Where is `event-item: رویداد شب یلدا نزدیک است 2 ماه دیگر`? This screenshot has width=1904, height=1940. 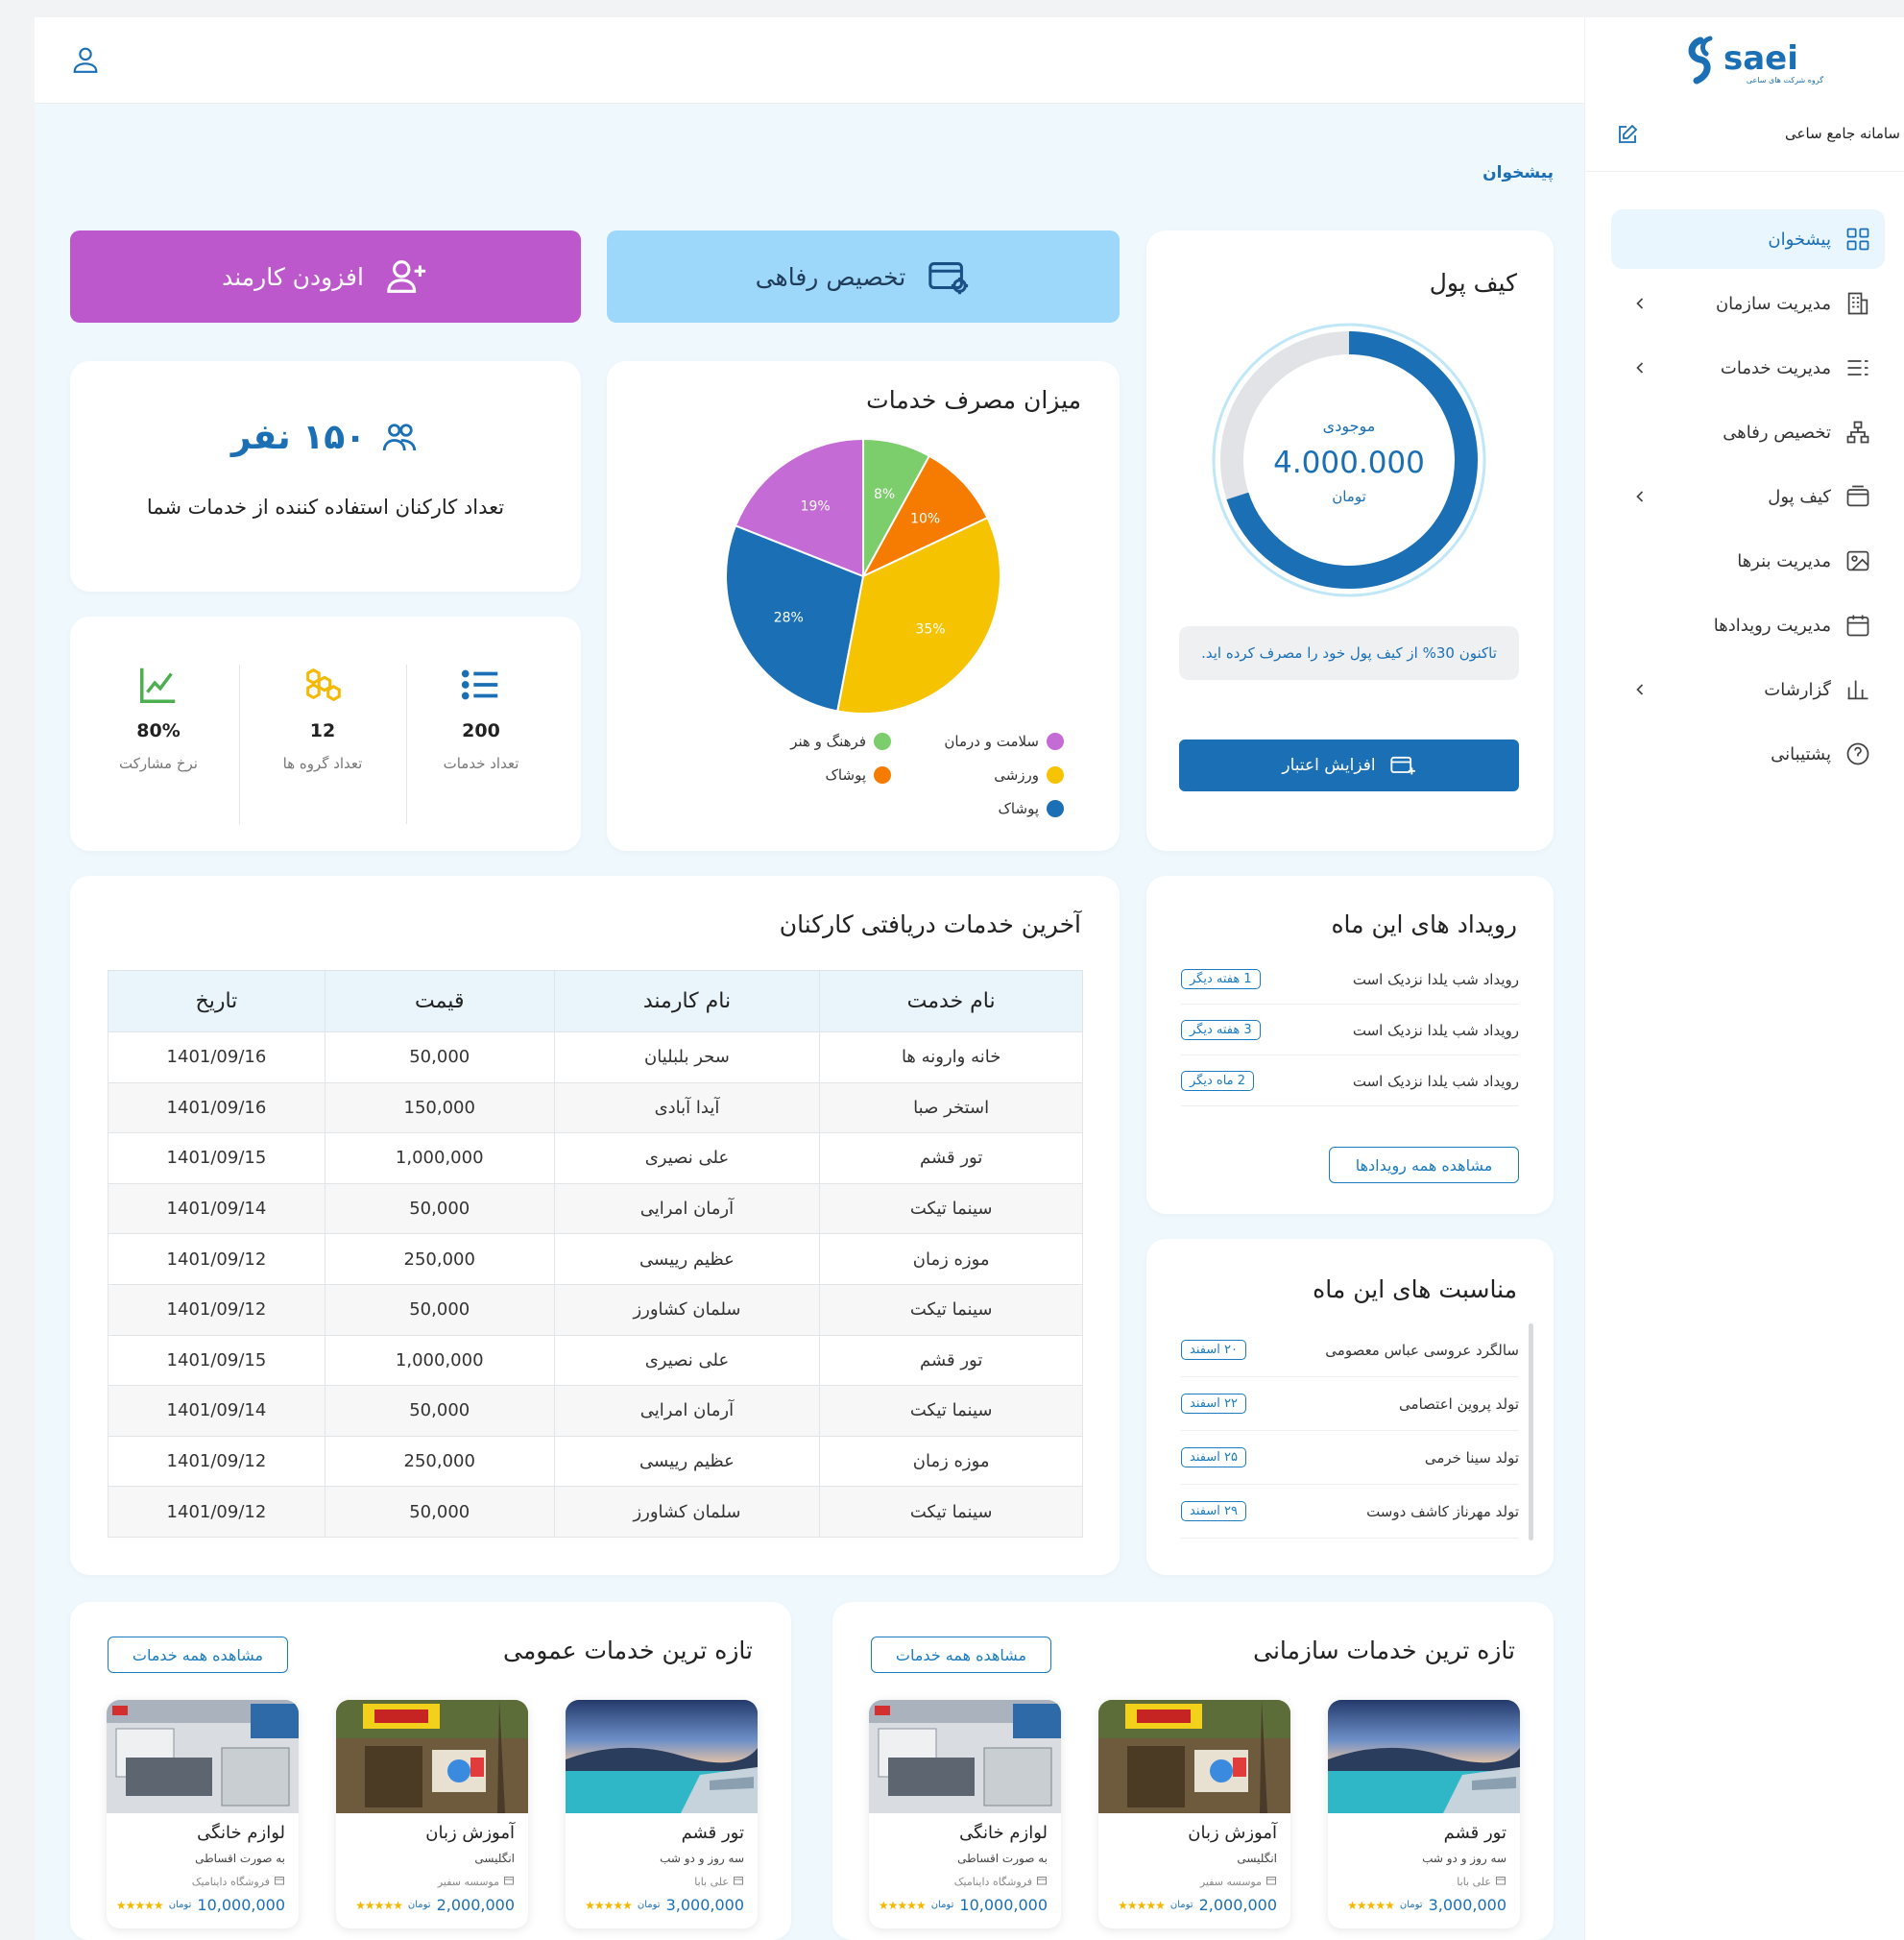
event-item: رویداد شب یلدا نزدیک است 2 ماه دیگر is located at coordinates (1350, 1081).